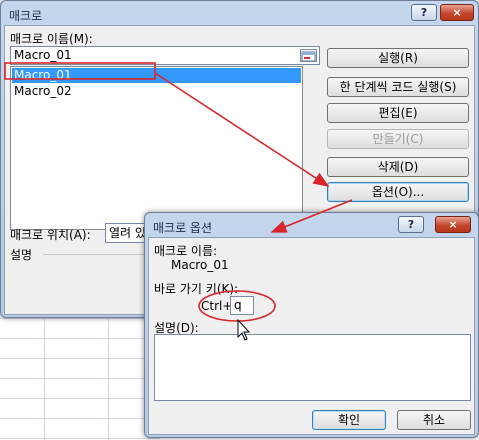  I want to click on list-item-macro-01: Macro_01, so click(43, 75).